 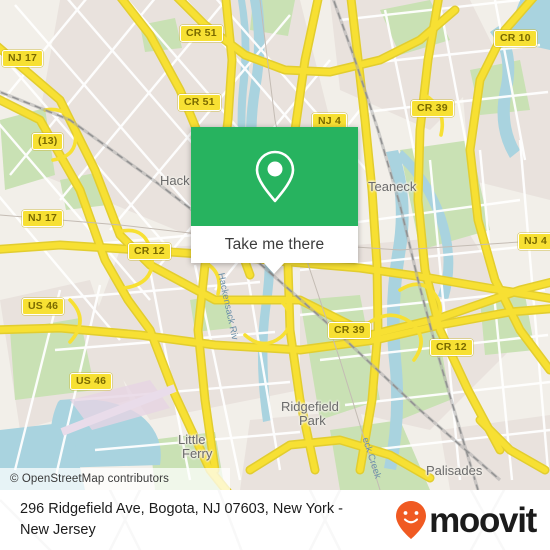 I want to click on popup-image-area, so click(x=274, y=176).